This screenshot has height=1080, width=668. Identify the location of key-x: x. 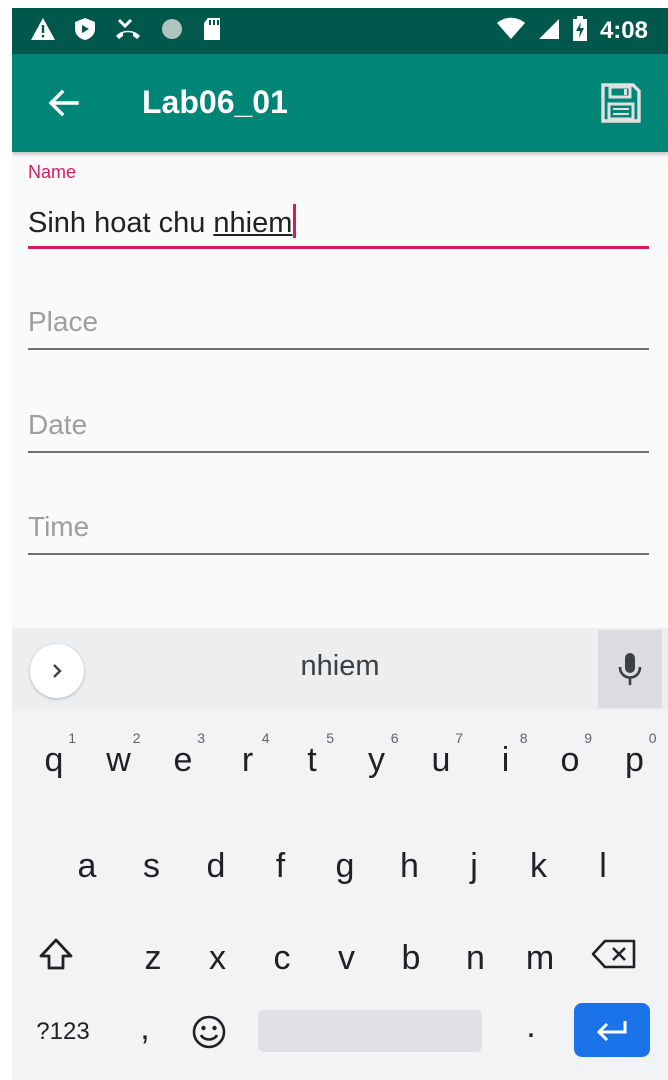
(218, 958).